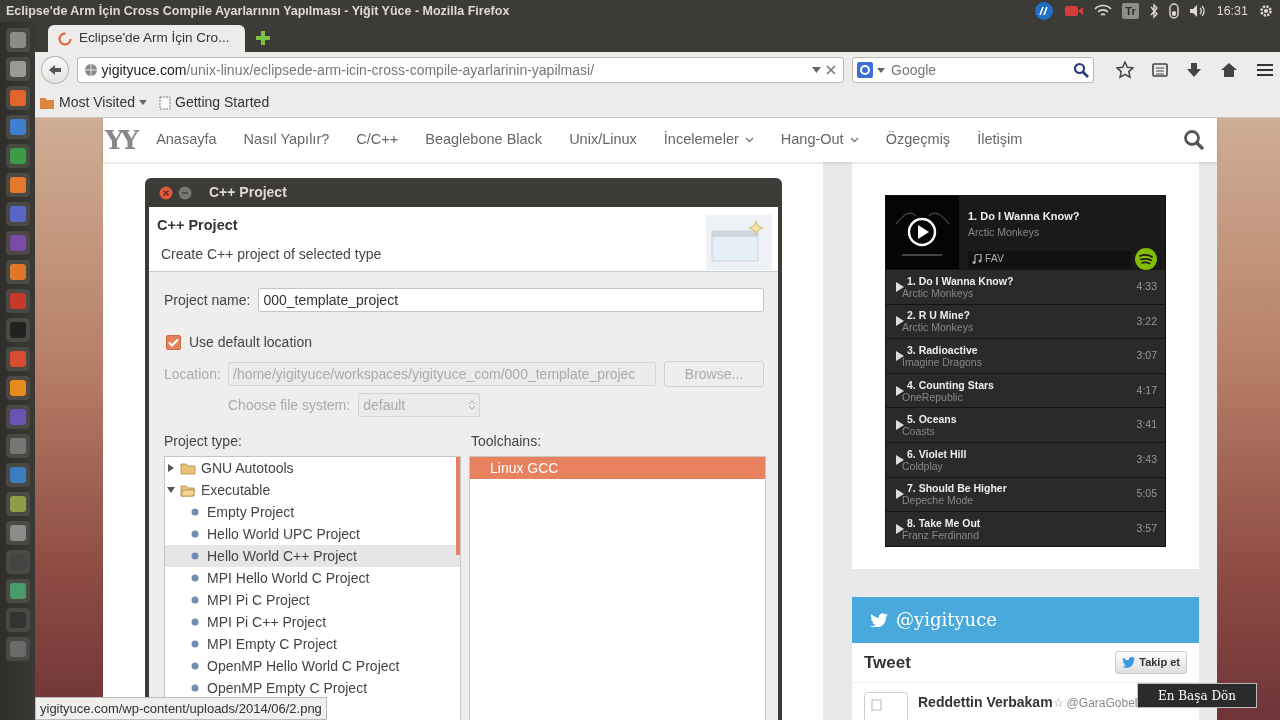  What do you see at coordinates (312, 644) in the screenshot?
I see `tree-item: MPI Empty C Project` at bounding box center [312, 644].